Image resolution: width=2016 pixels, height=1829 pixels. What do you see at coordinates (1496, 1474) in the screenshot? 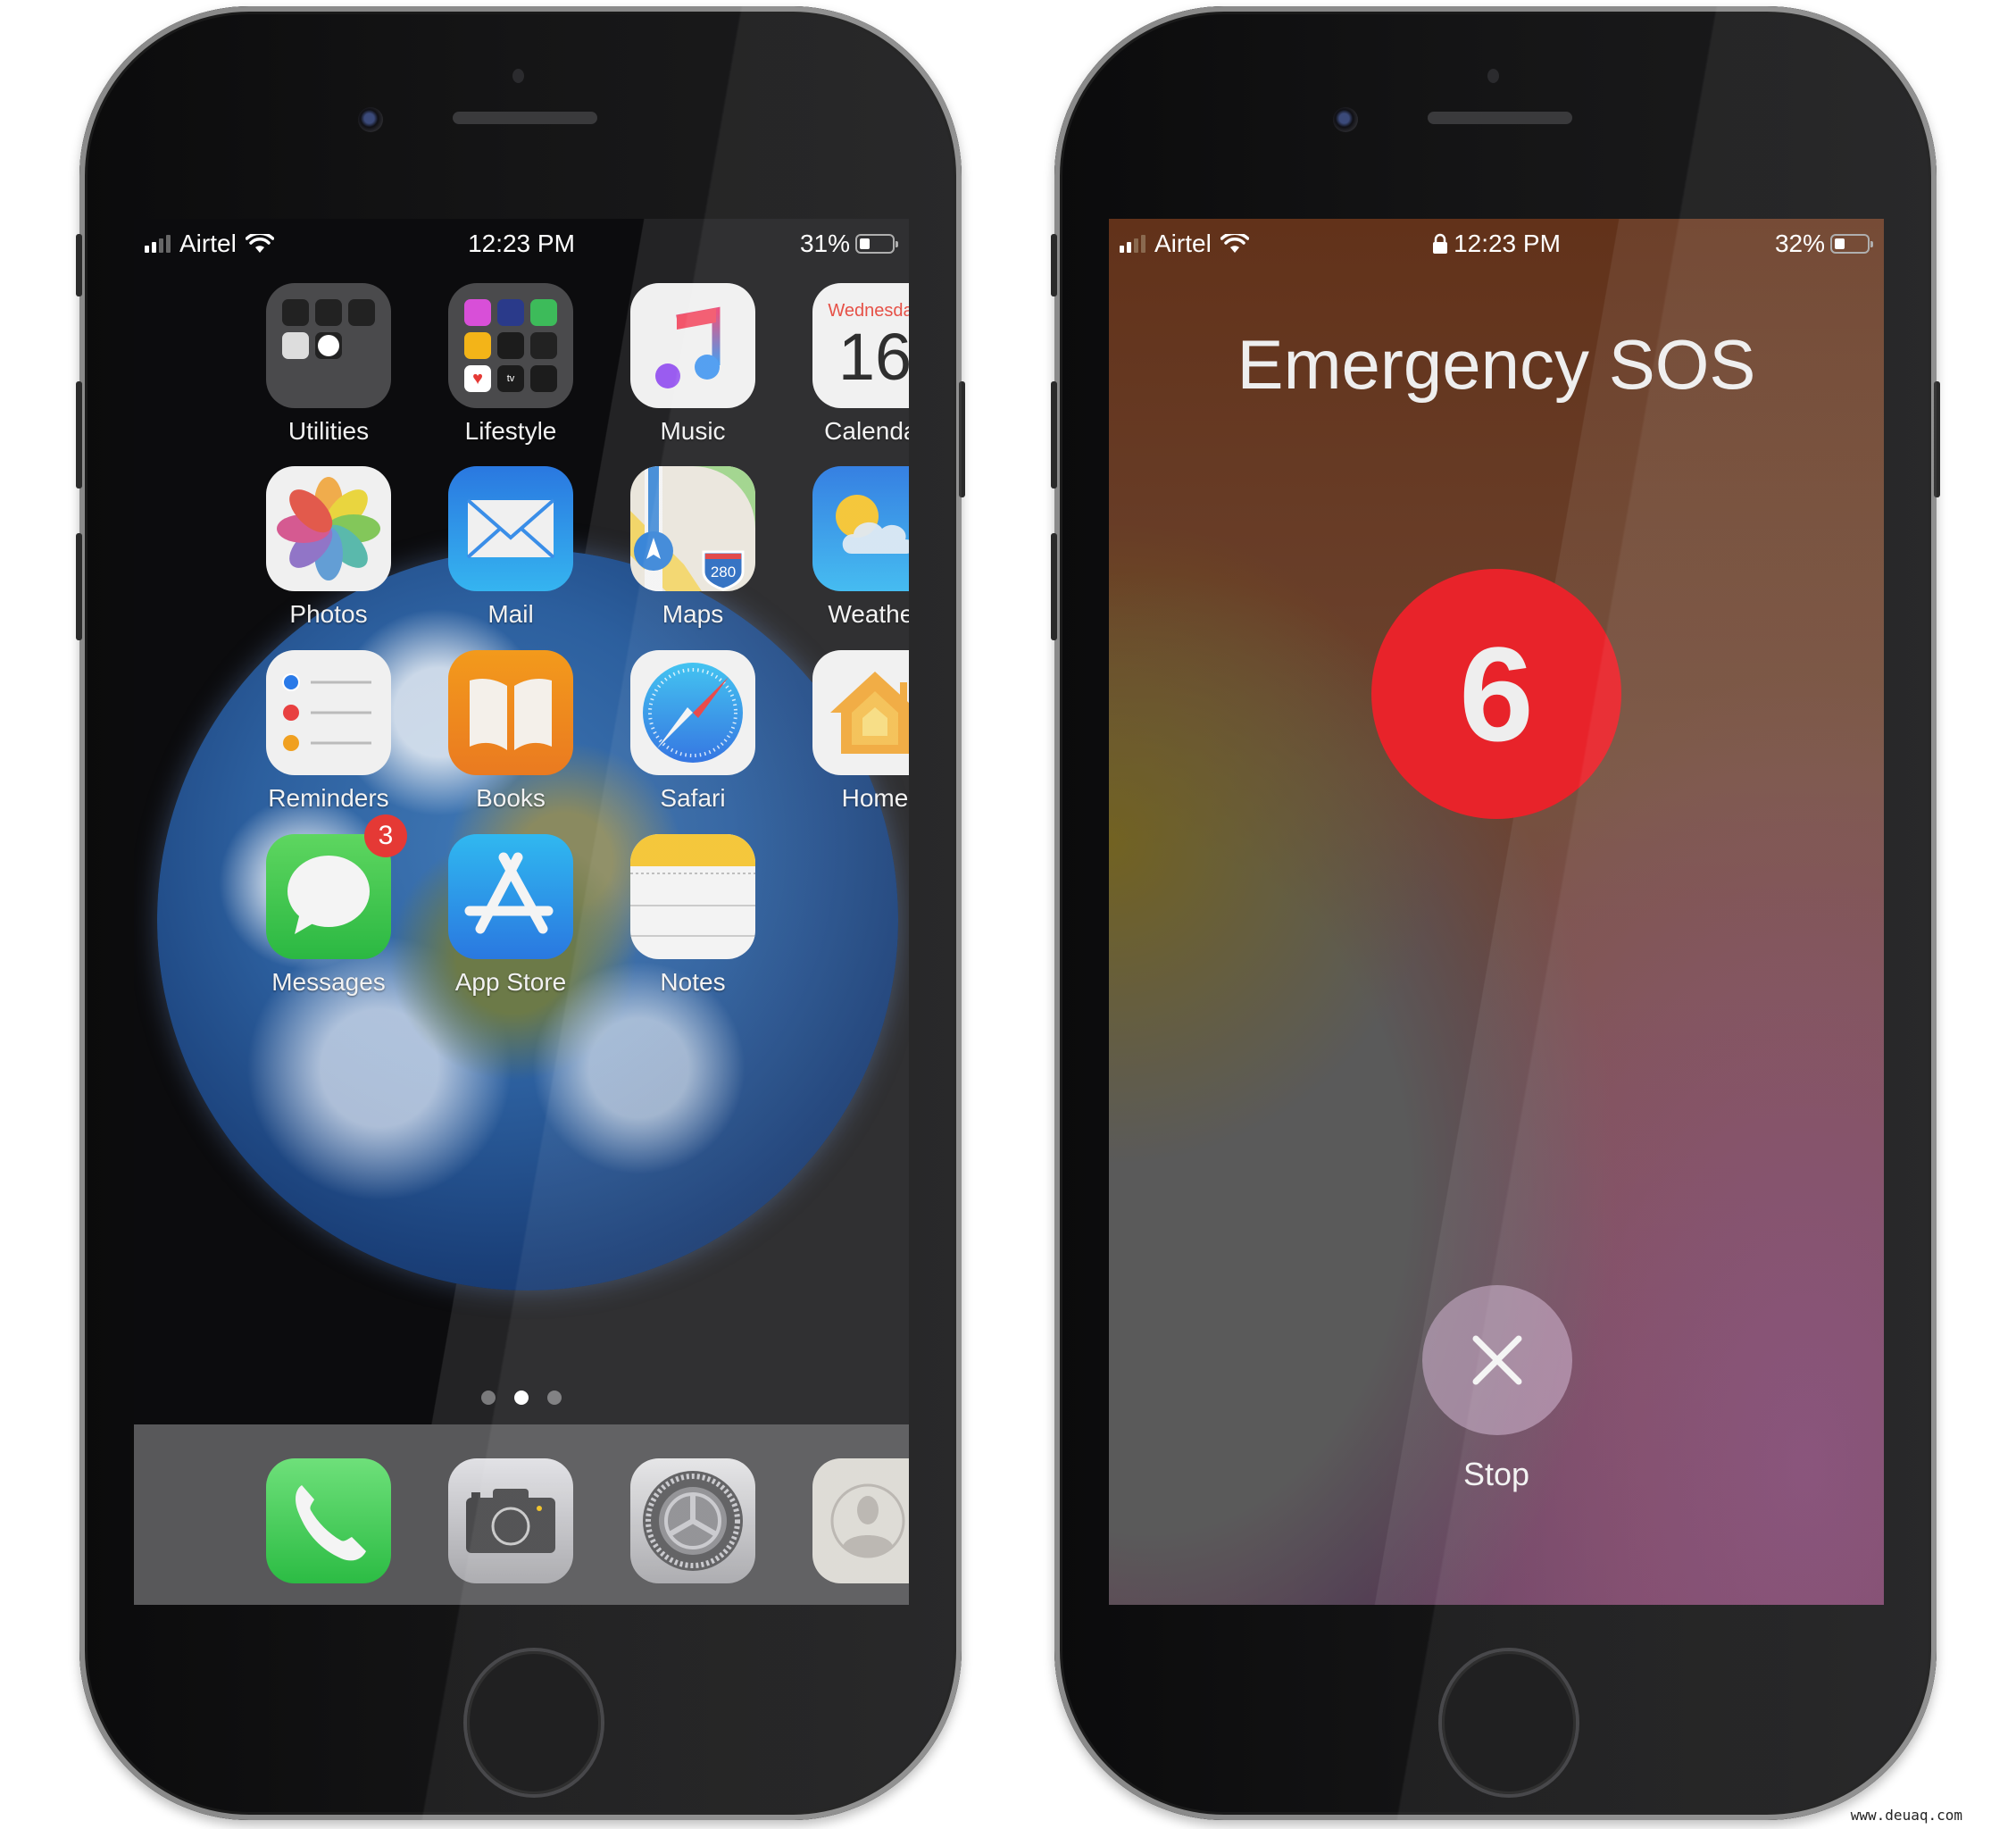
I see `stop-label: Stop` at bounding box center [1496, 1474].